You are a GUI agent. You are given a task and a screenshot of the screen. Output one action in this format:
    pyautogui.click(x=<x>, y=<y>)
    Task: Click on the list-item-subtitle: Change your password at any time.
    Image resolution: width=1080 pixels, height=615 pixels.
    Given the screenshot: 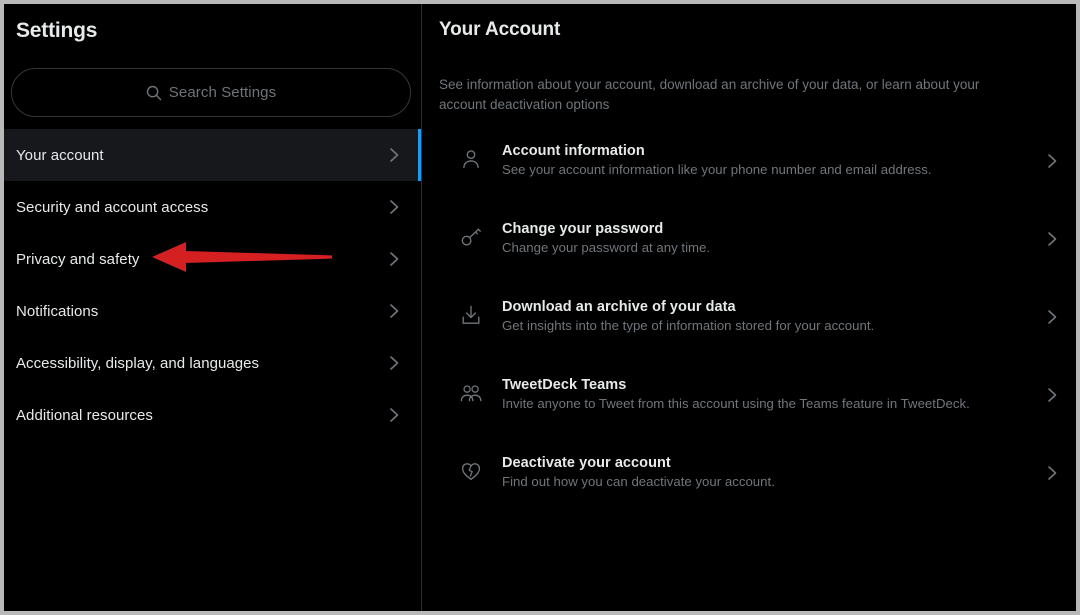 What is the action you would take?
    pyautogui.click(x=606, y=247)
    